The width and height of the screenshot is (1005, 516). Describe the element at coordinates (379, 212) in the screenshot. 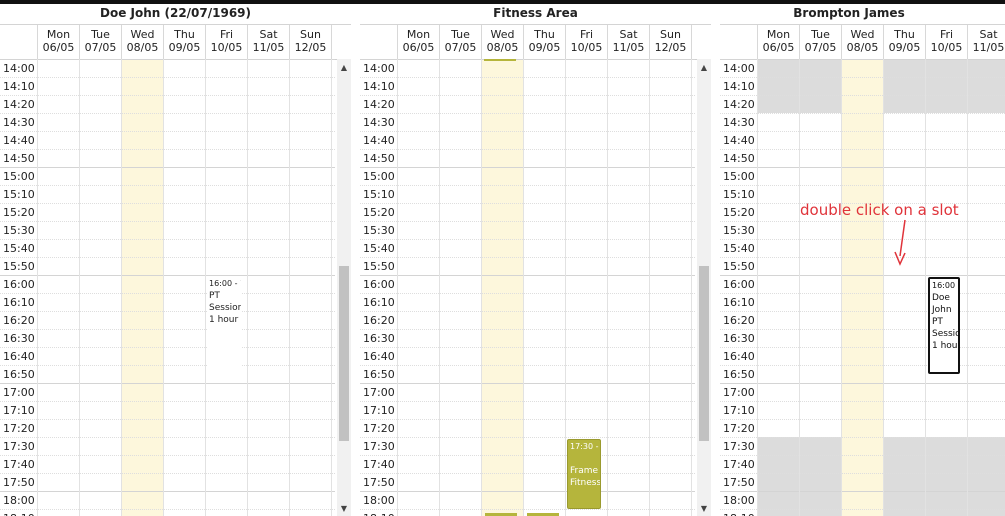

I see `time-label: 15:20` at that location.